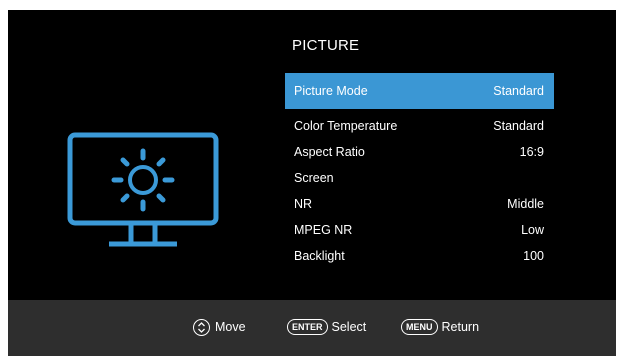 This screenshot has height=364, width=624. What do you see at coordinates (419, 178) in the screenshot?
I see `menu-item-screen: Screen` at bounding box center [419, 178].